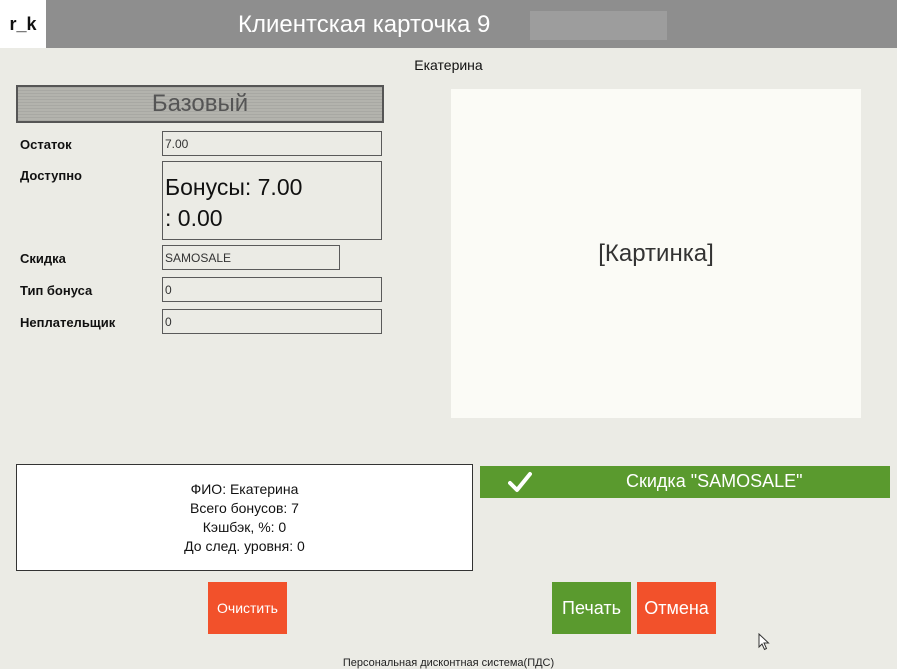  What do you see at coordinates (714, 481) in the screenshot?
I see `discount-status-text: Скидка "SAMOSALE"` at bounding box center [714, 481].